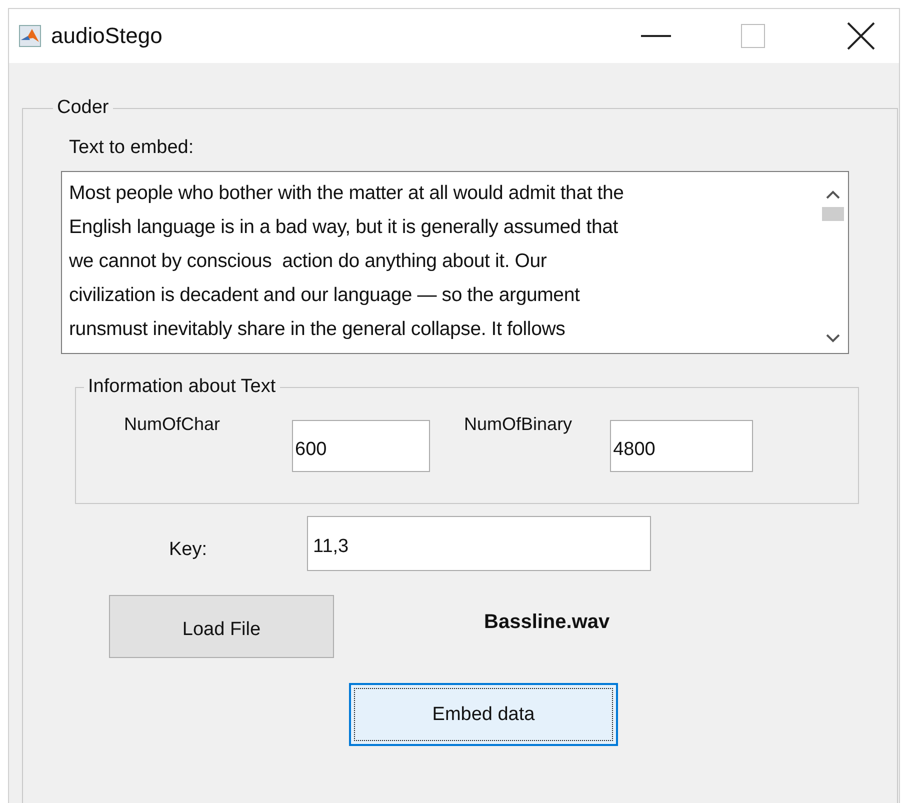  Describe the element at coordinates (182, 387) in the screenshot. I see `panel-title: Information about Text` at that location.